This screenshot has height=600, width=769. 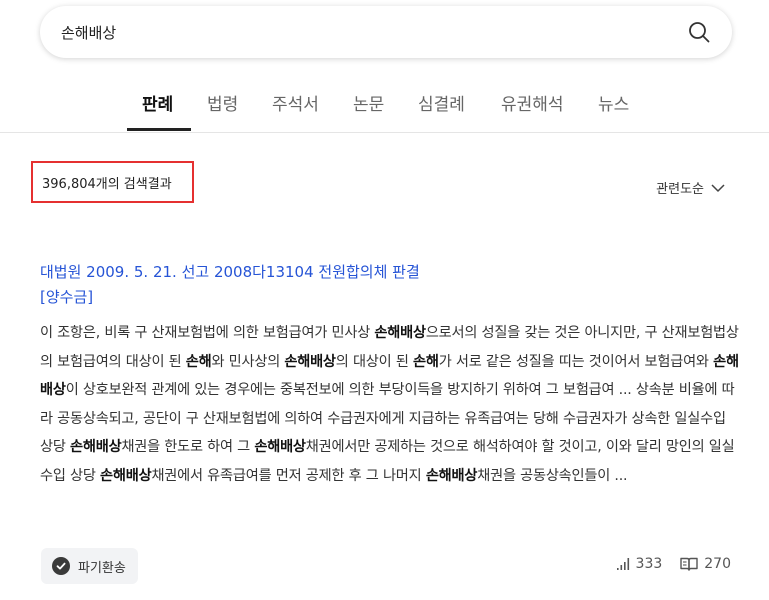 What do you see at coordinates (107, 184) in the screenshot?
I see `results-count-text: 396,804개의 검색결과` at bounding box center [107, 184].